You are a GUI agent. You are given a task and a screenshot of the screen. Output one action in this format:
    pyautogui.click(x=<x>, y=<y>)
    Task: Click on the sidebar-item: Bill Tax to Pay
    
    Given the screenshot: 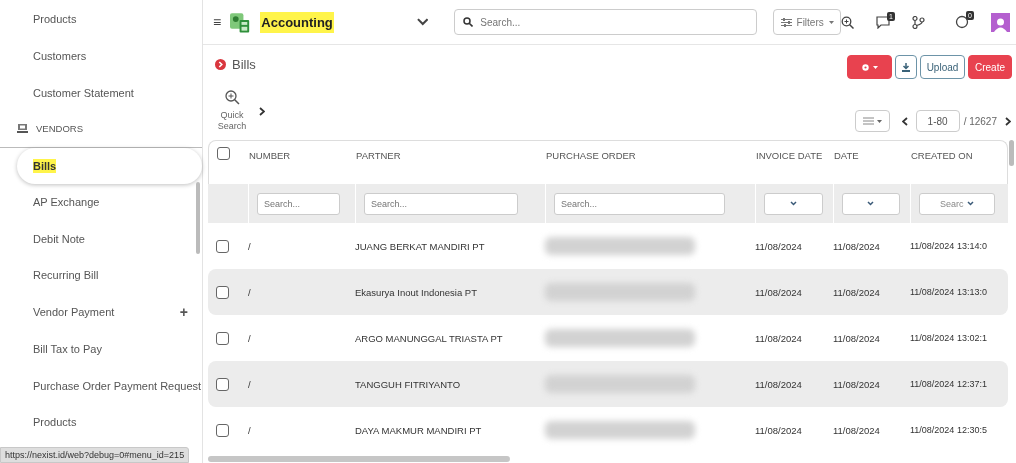 What is the action you would take?
    pyautogui.click(x=101, y=349)
    